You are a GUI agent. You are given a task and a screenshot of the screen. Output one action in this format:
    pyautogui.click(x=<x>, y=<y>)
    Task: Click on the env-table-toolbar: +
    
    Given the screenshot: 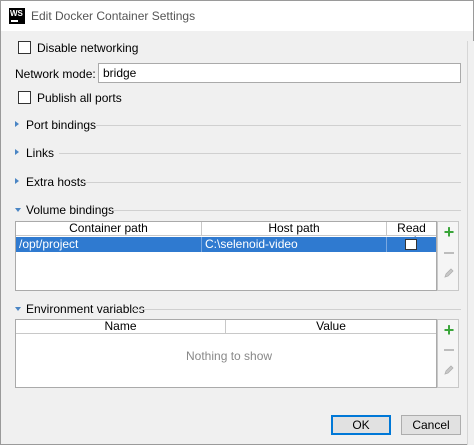 What is the action you would take?
    pyautogui.click(x=448, y=353)
    